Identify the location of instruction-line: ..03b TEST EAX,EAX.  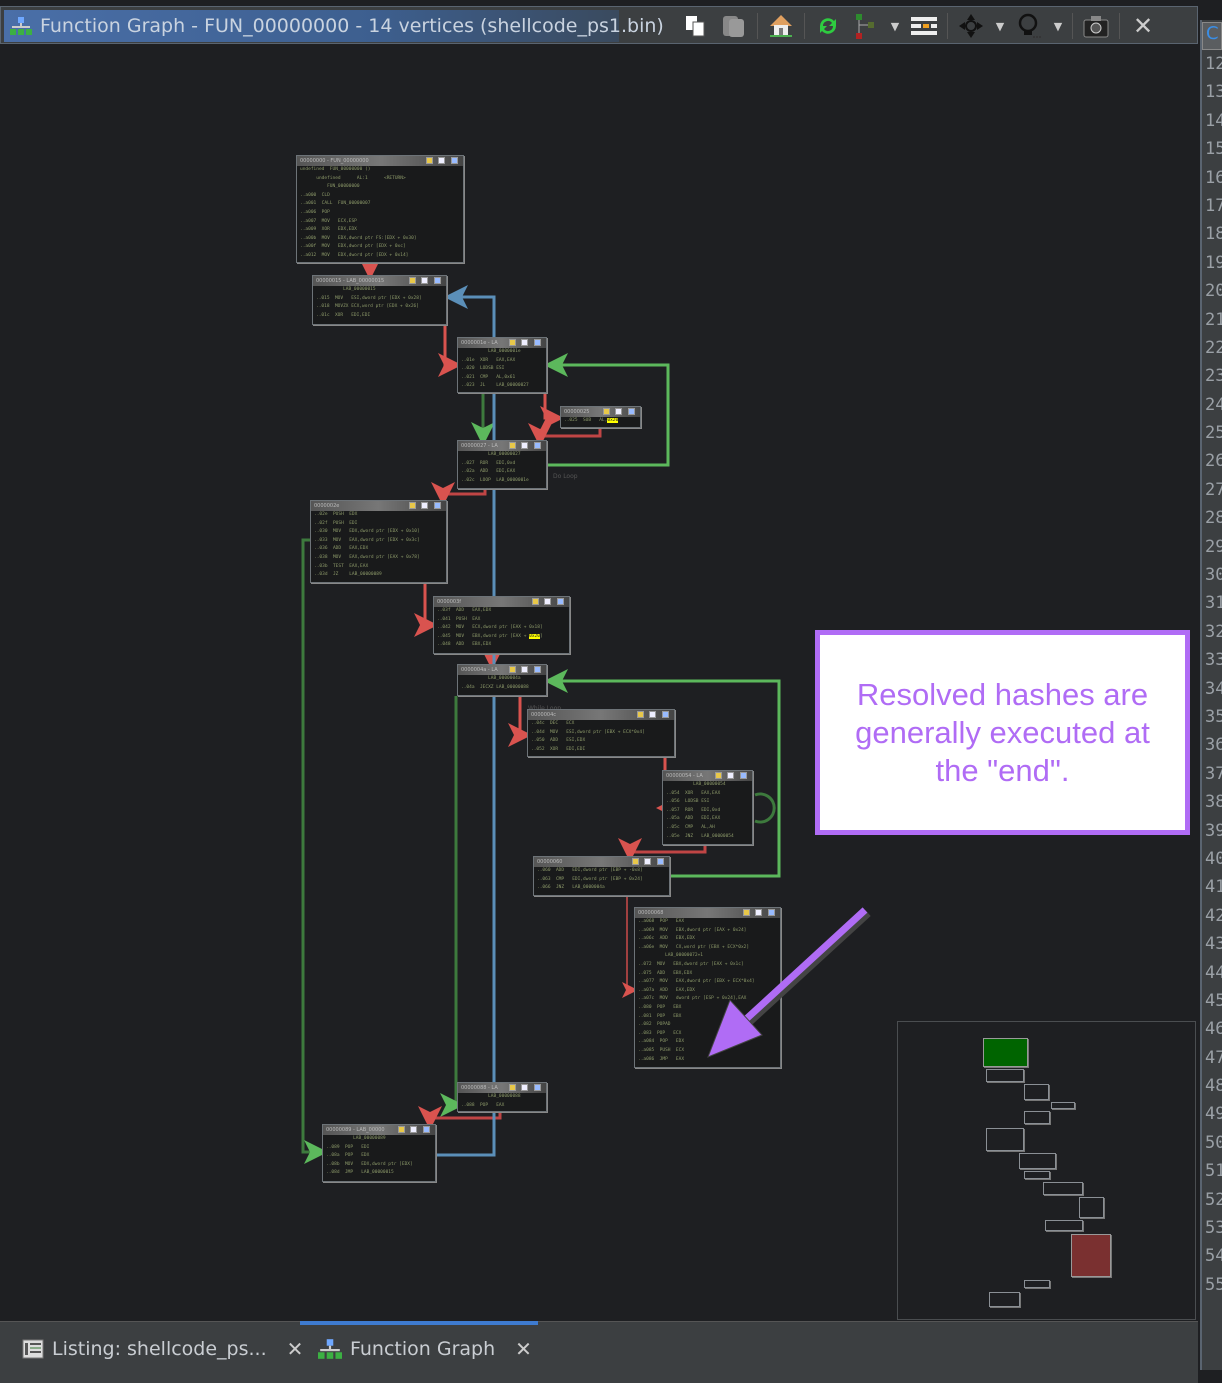
(378, 567).